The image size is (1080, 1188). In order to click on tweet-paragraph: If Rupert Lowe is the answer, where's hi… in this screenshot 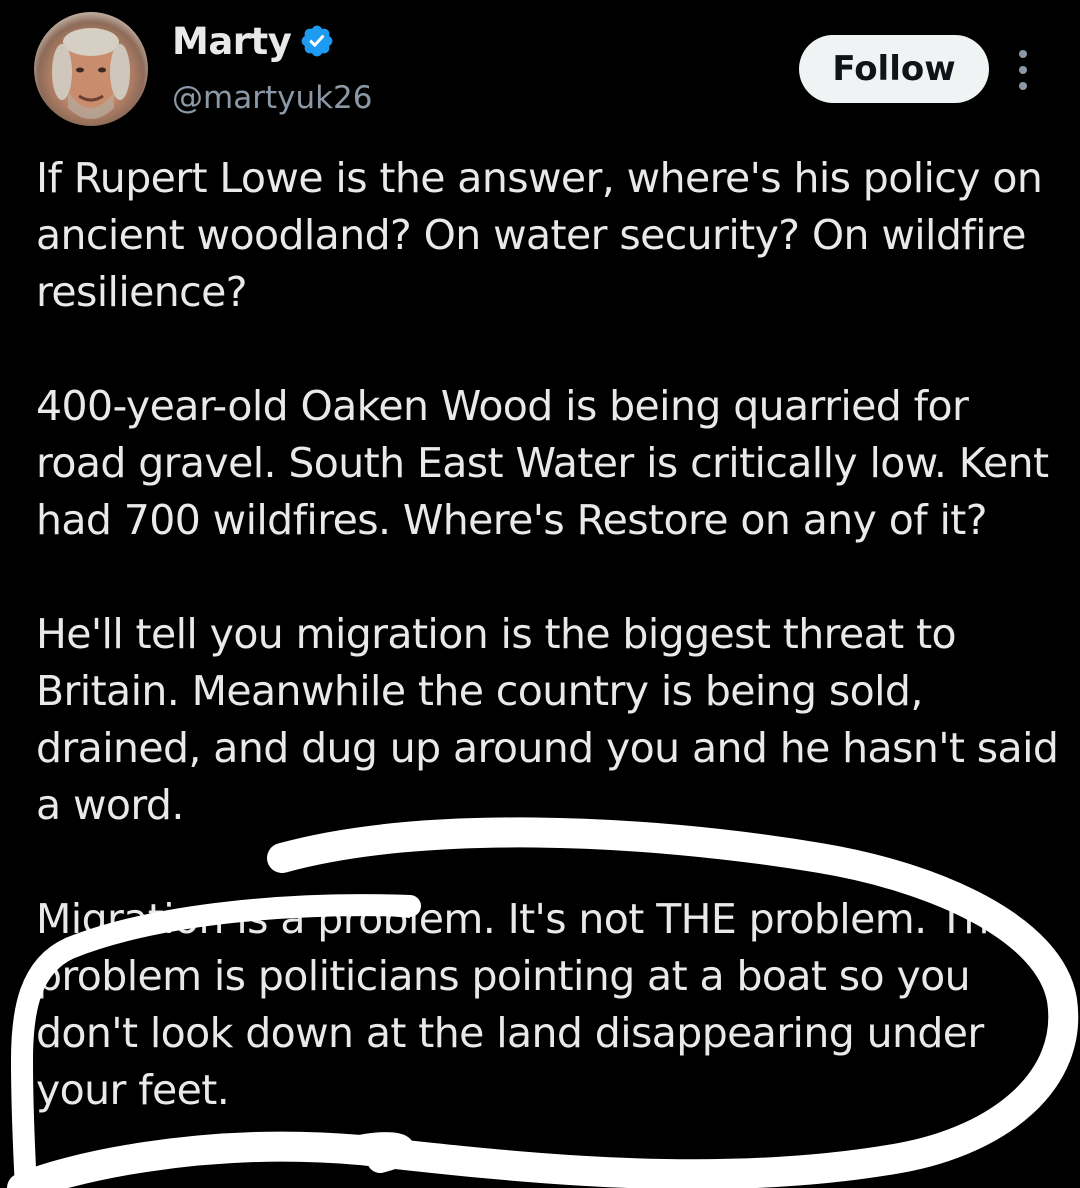, I will do `click(539, 235)`.